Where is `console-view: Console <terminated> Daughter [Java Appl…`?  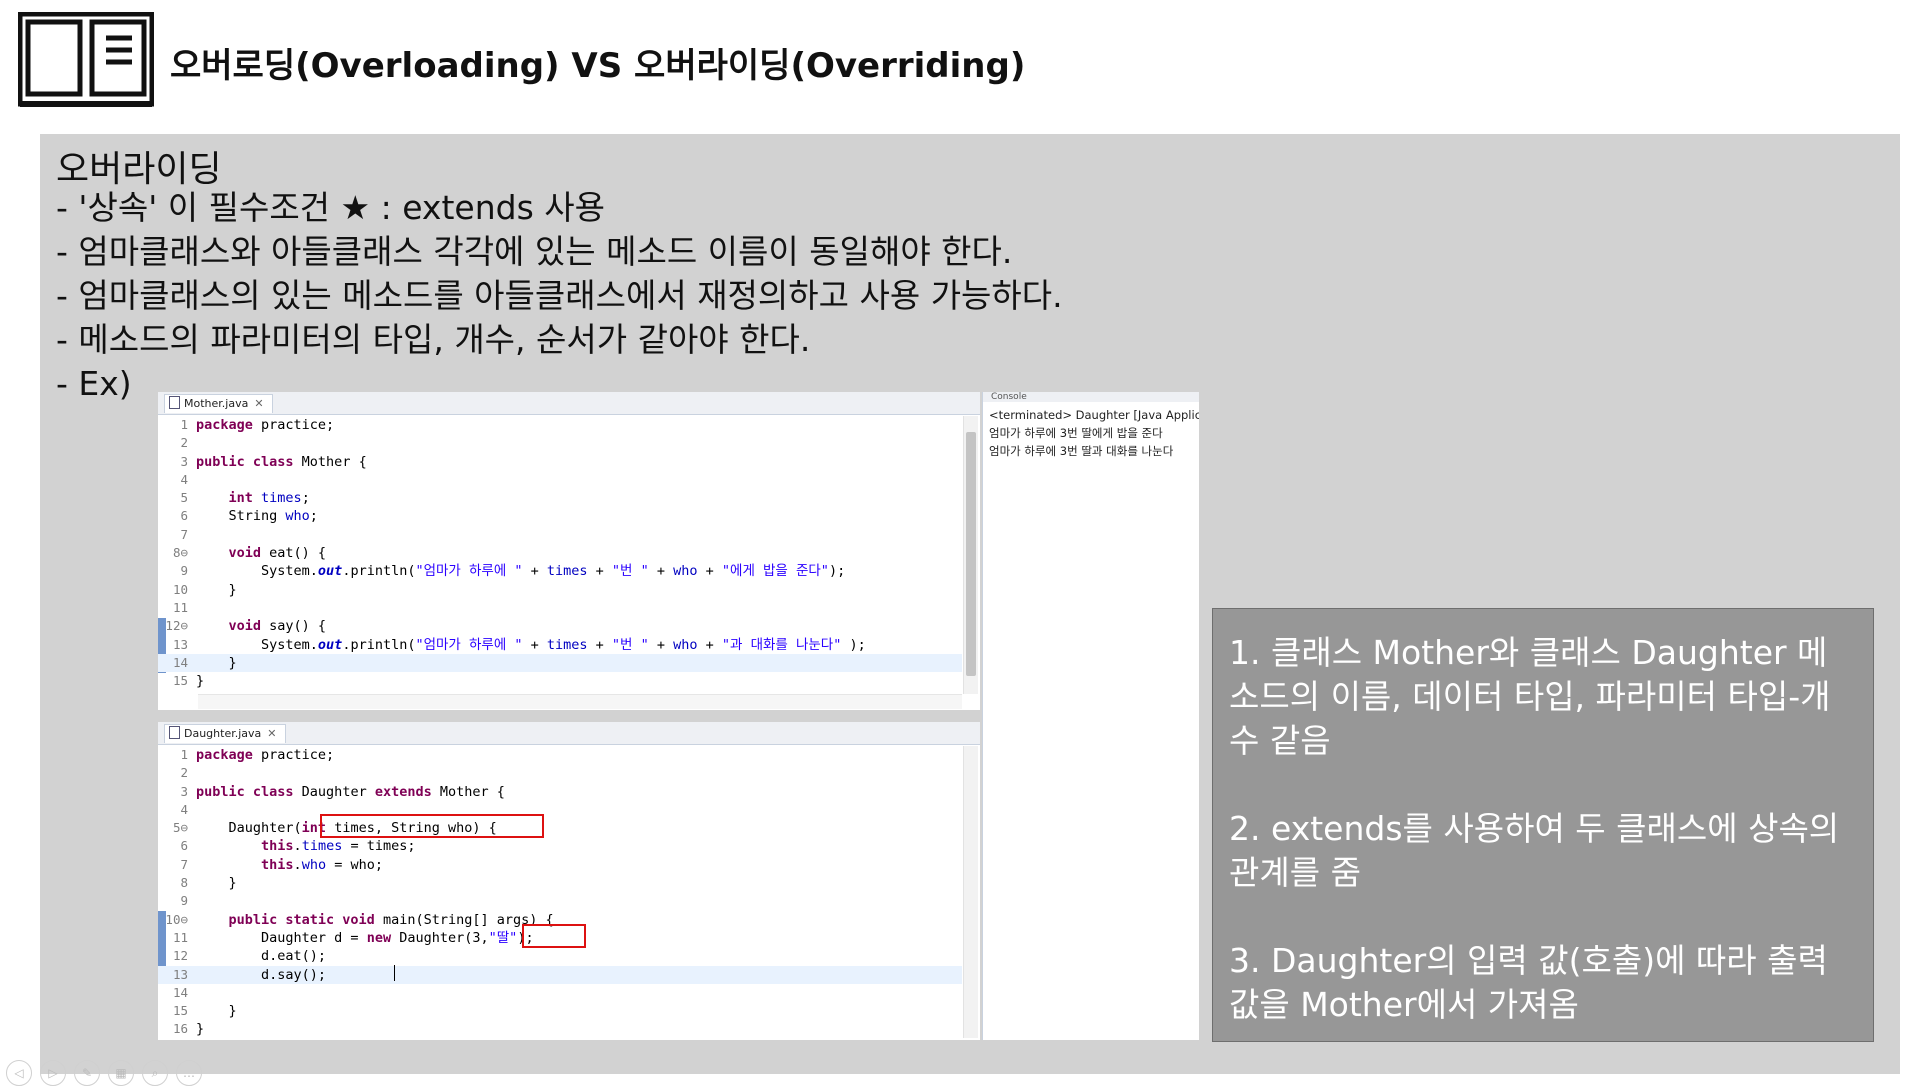
console-view: Console <terminated> Daughter [Java Appl… is located at coordinates (1090, 716).